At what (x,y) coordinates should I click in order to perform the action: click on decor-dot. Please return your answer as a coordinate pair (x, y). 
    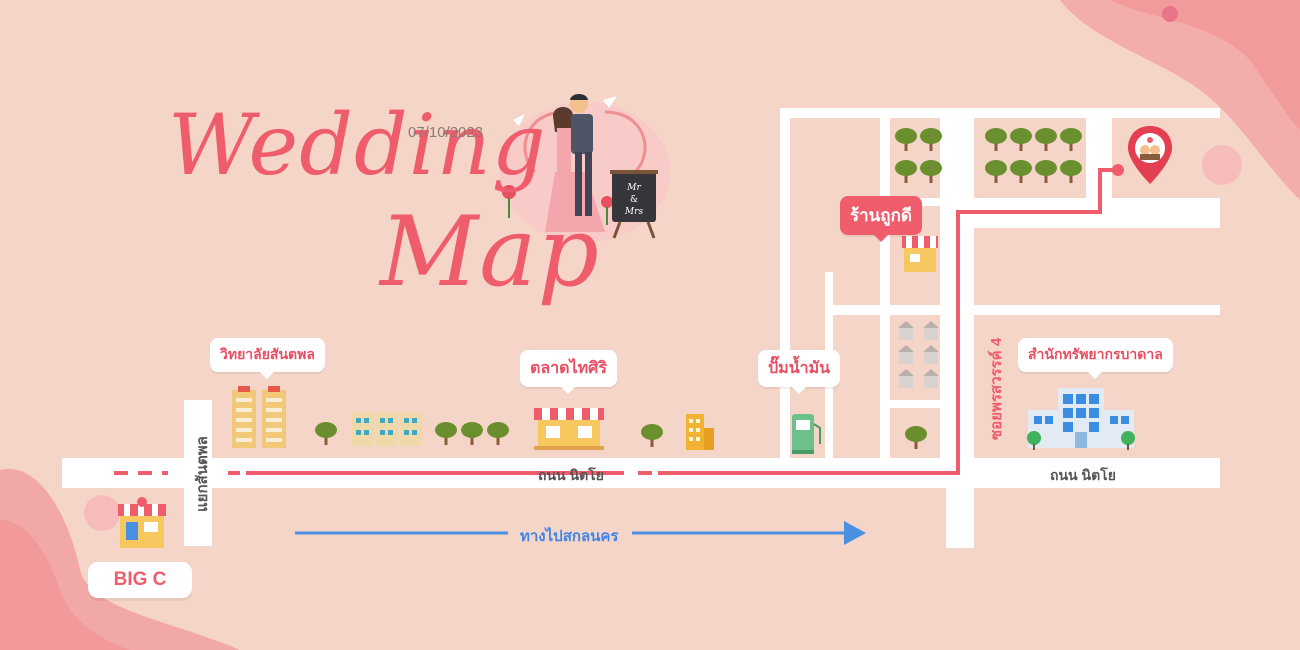
    Looking at the image, I should click on (1170, 14).